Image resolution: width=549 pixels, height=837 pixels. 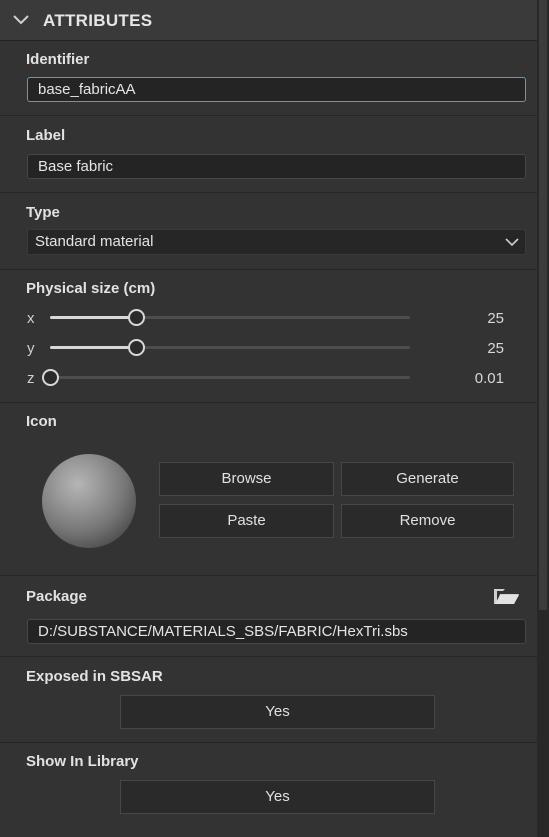 What do you see at coordinates (543, 305) in the screenshot?
I see `scrollbar-thumb` at bounding box center [543, 305].